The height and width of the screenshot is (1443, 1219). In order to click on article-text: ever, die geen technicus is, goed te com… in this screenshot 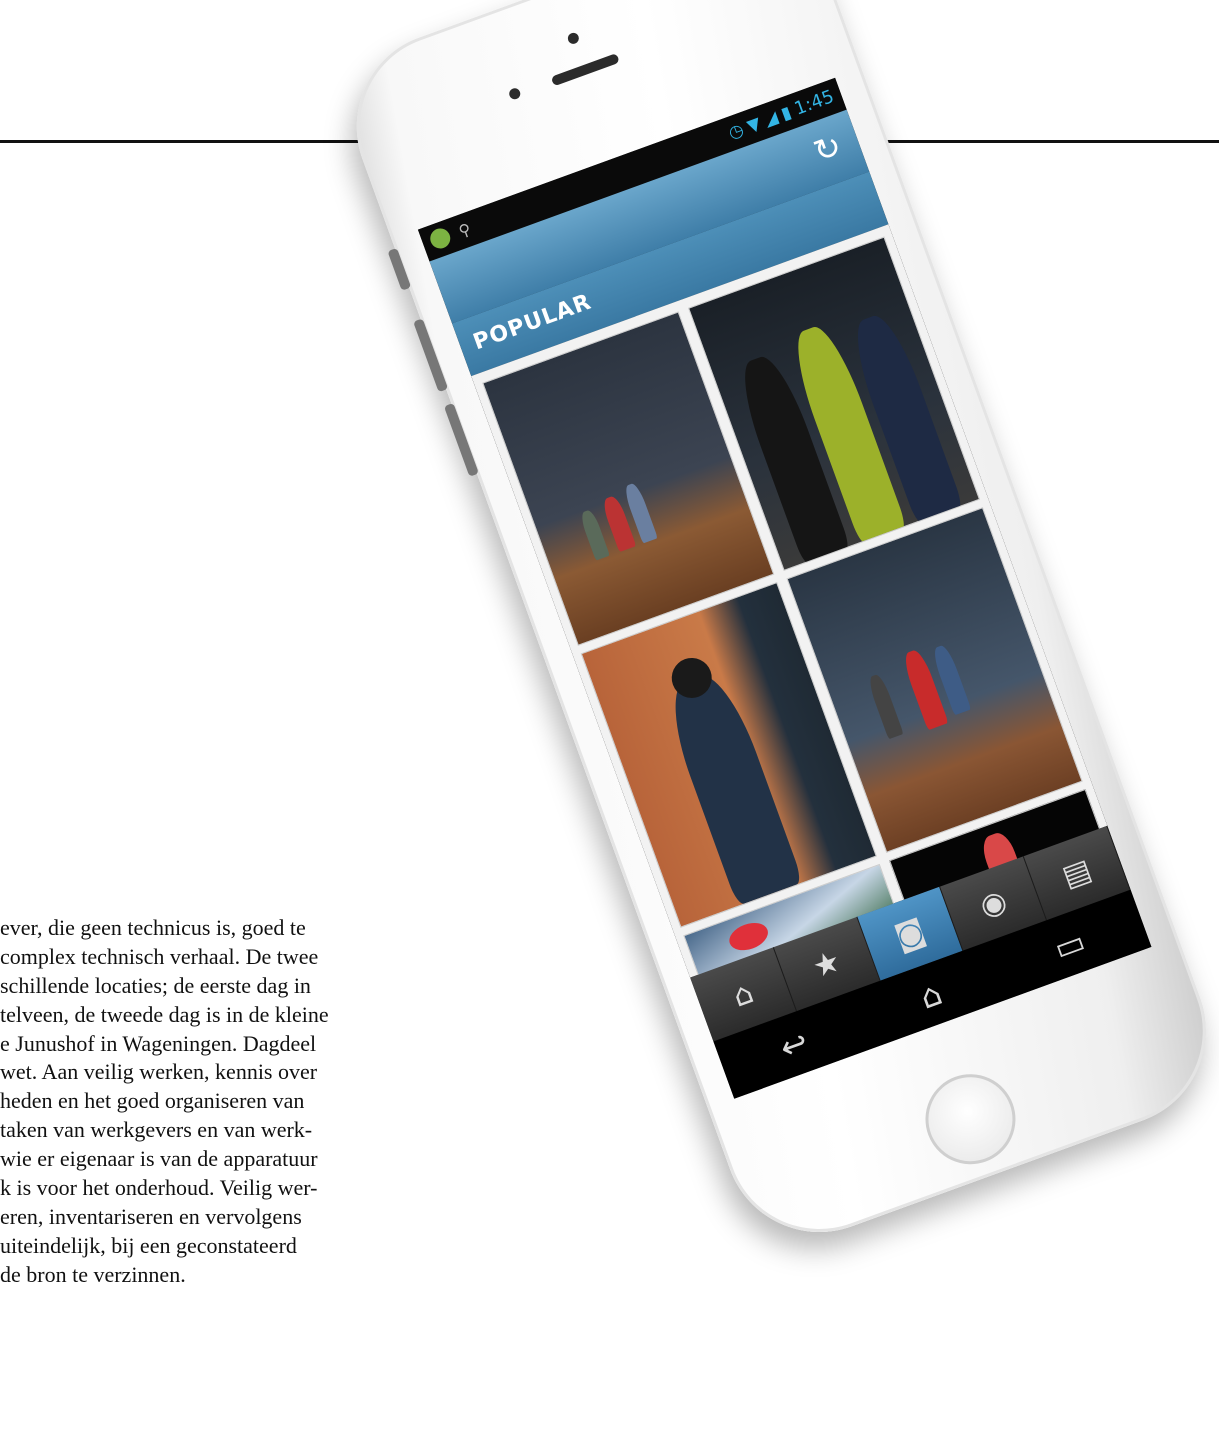, I will do `click(300, 1102)`.